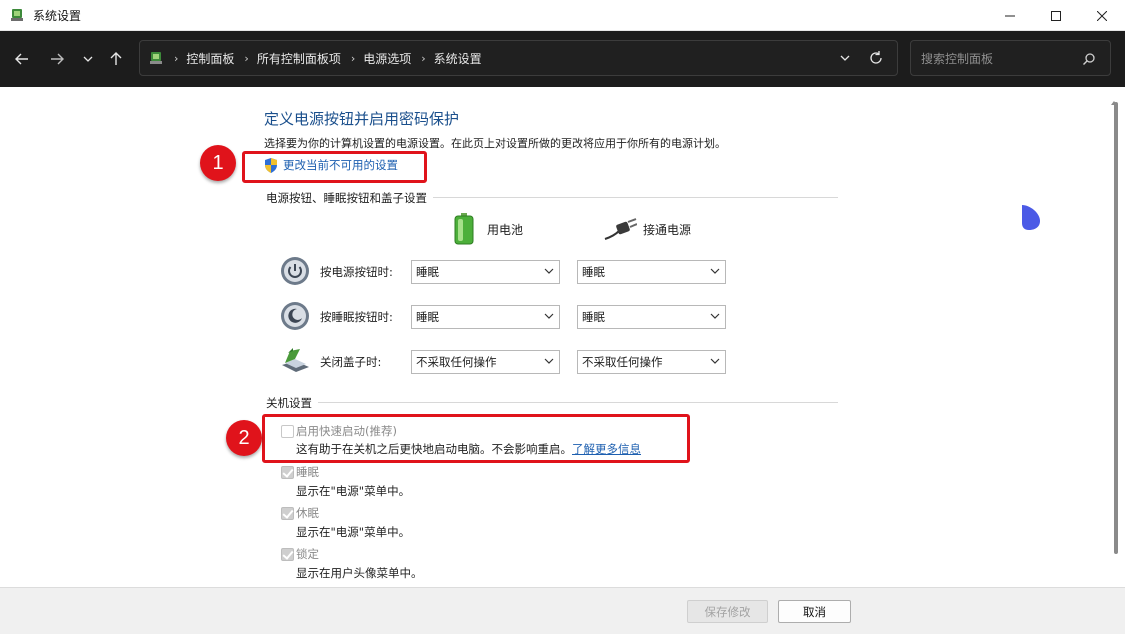  I want to click on plugged-in-column-header: 接通电源, so click(647, 229).